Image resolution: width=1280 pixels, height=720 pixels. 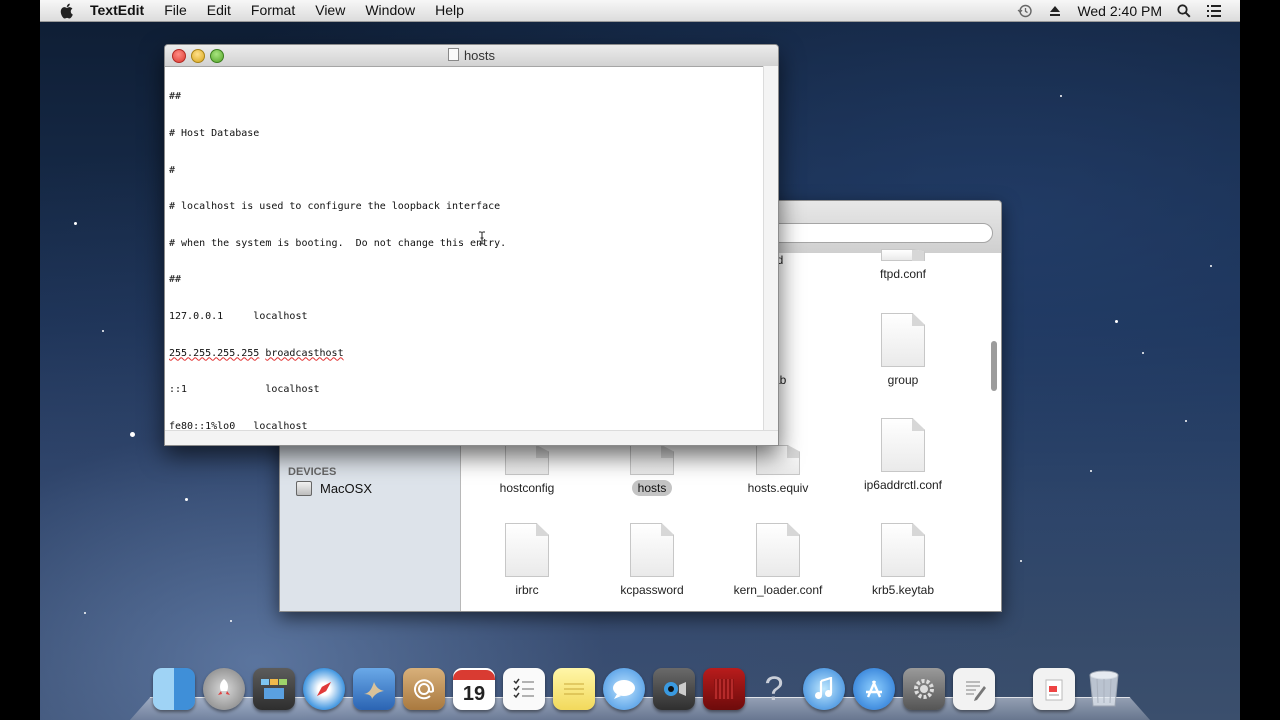 I want to click on file-item: hostconfig, so click(x=527, y=470).